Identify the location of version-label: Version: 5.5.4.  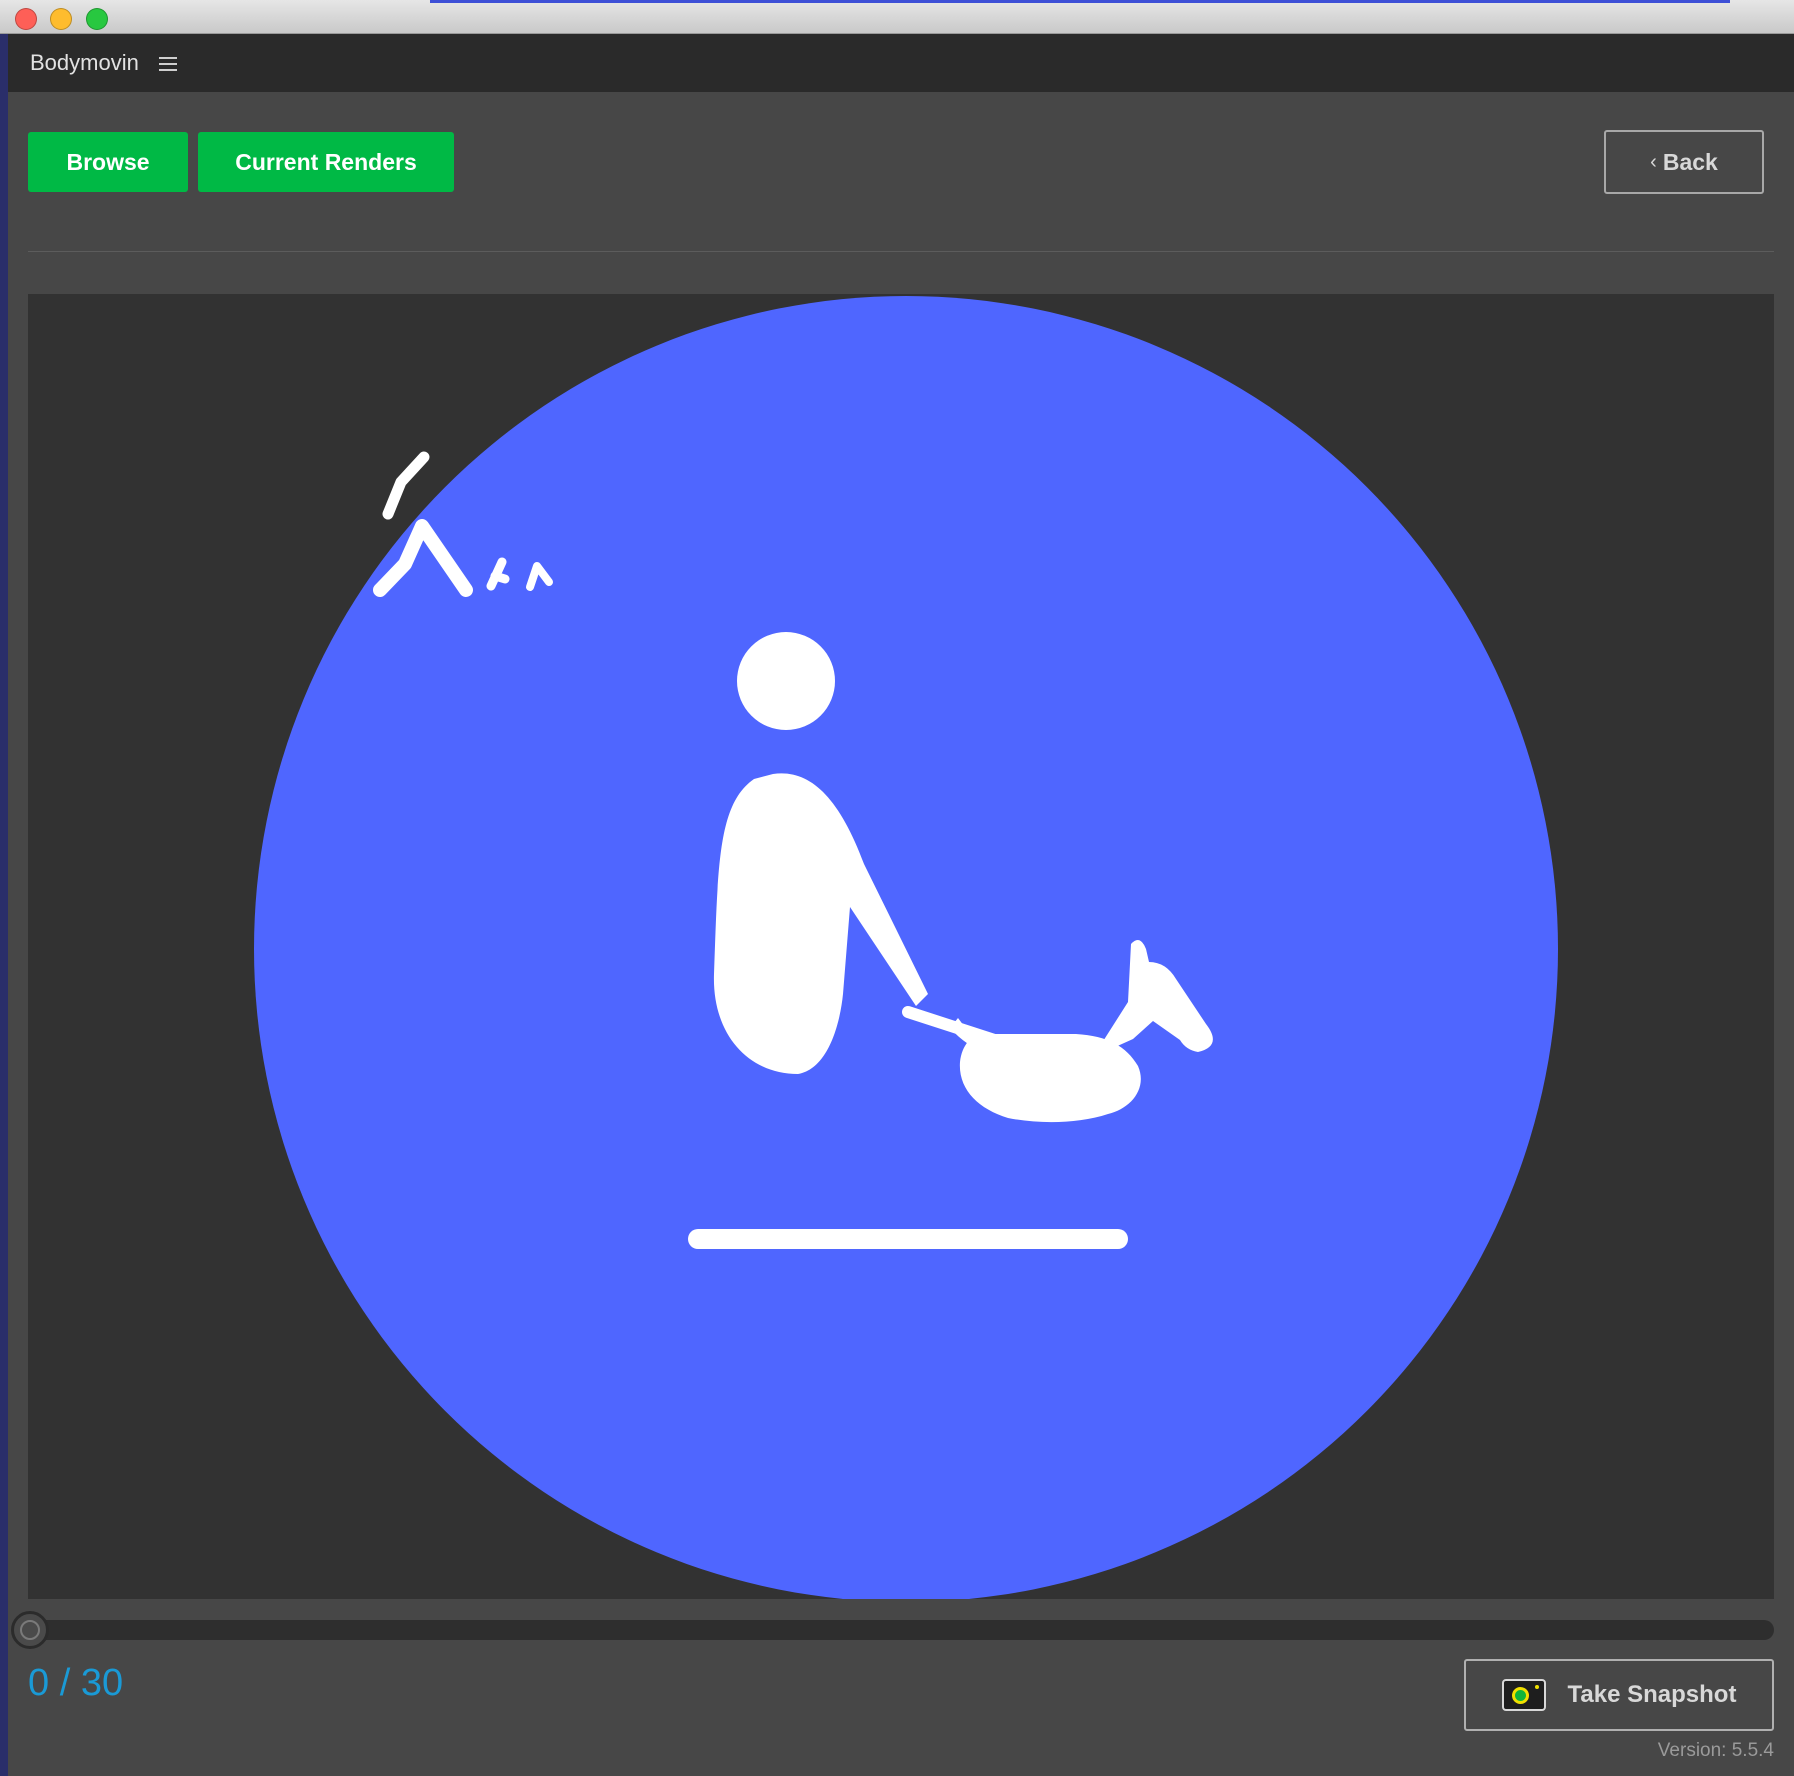
(1715, 1750).